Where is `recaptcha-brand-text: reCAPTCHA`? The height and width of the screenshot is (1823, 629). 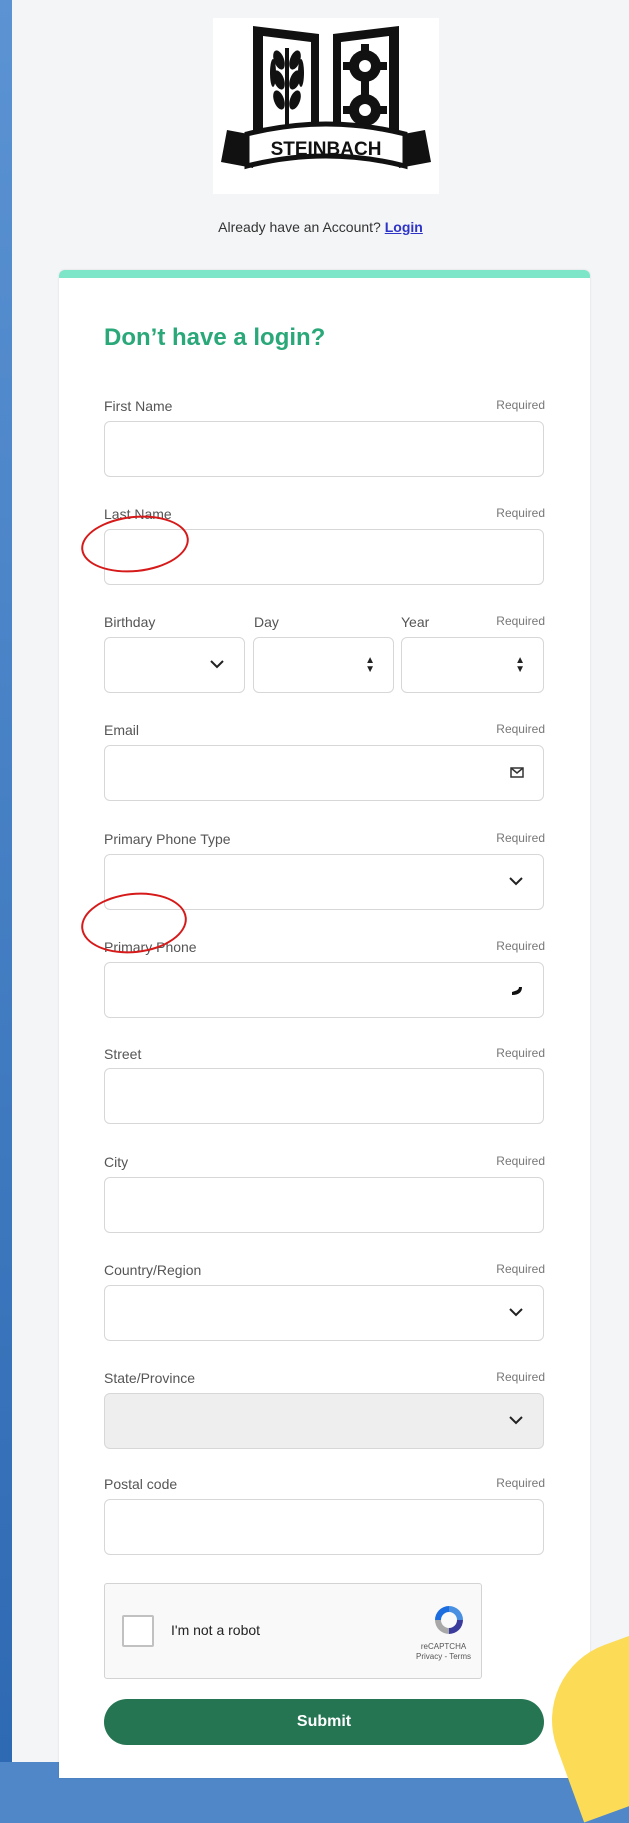
recaptcha-brand-text: reCAPTCHA is located at coordinates (443, 1646).